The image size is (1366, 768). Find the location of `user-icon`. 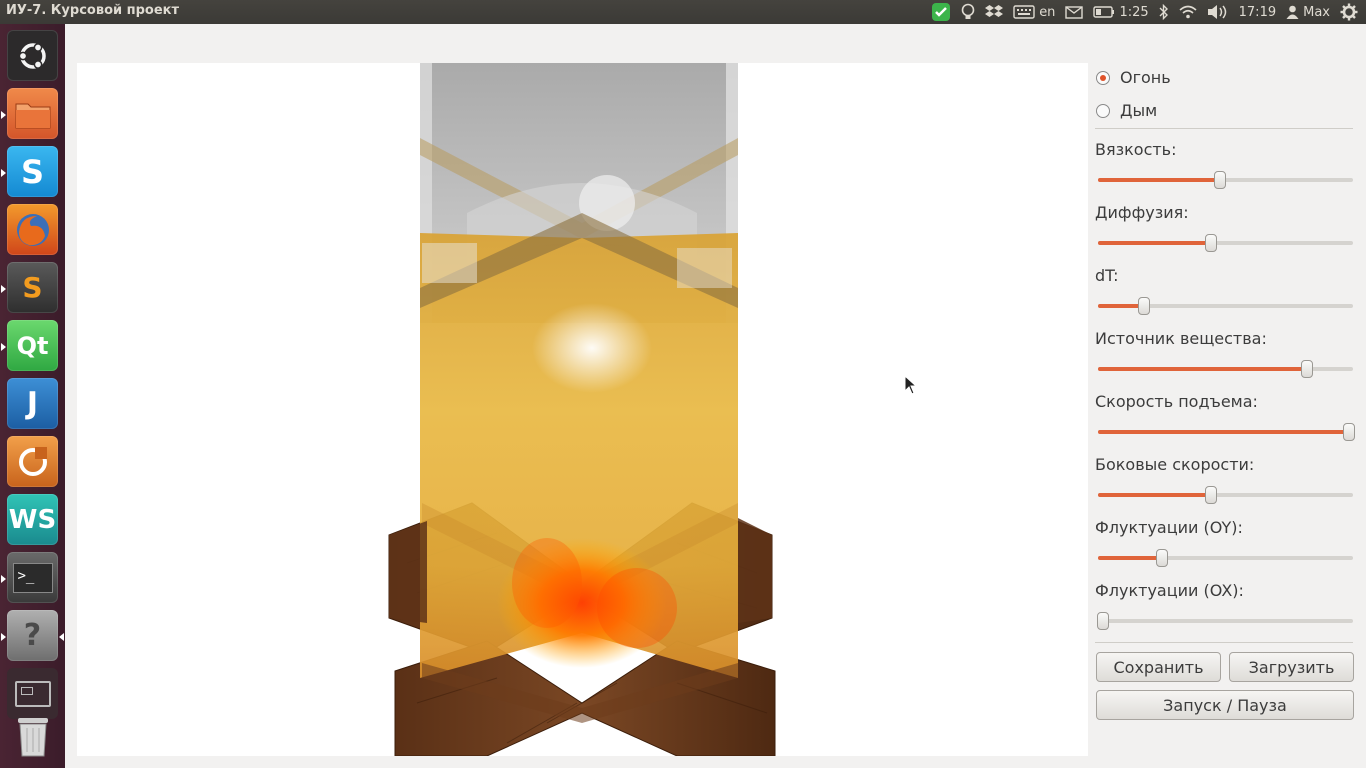

user-icon is located at coordinates (1292, 12).